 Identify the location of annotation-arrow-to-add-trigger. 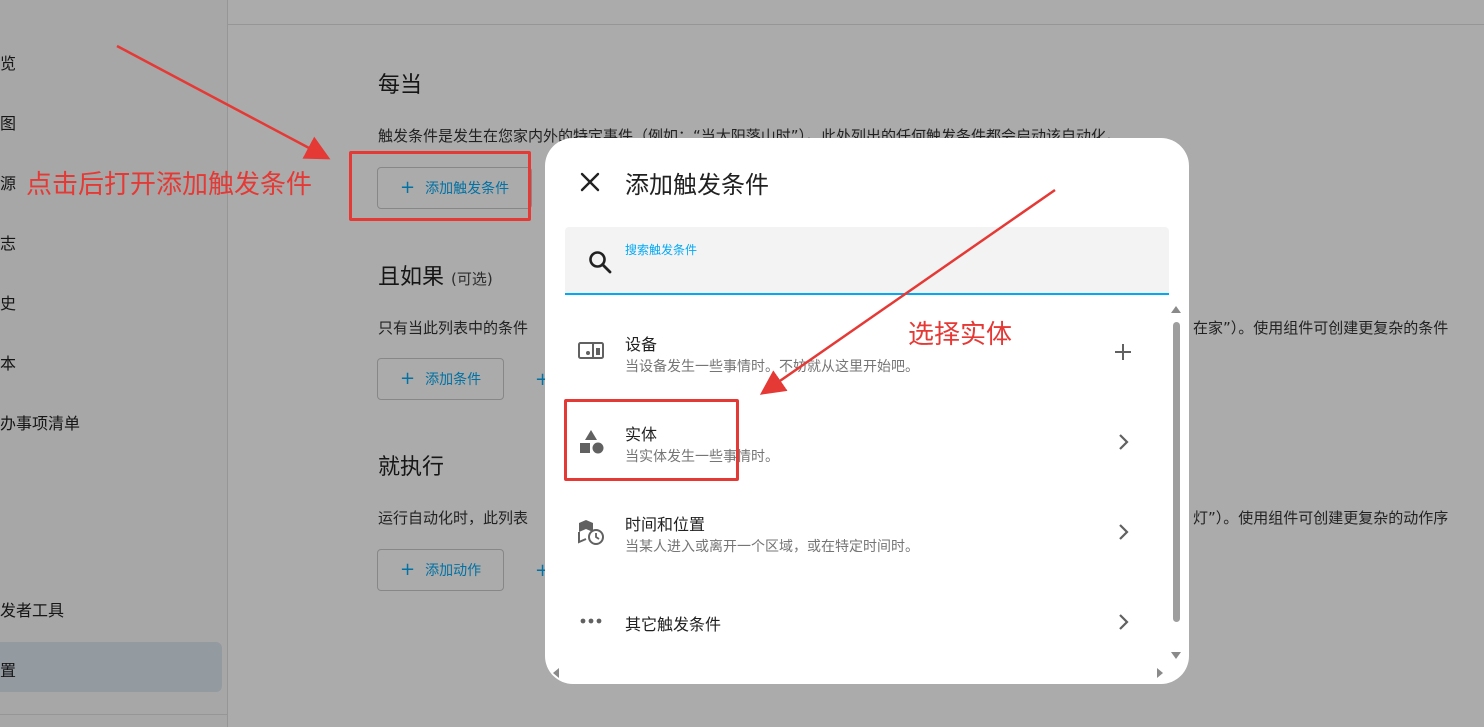
(223, 102).